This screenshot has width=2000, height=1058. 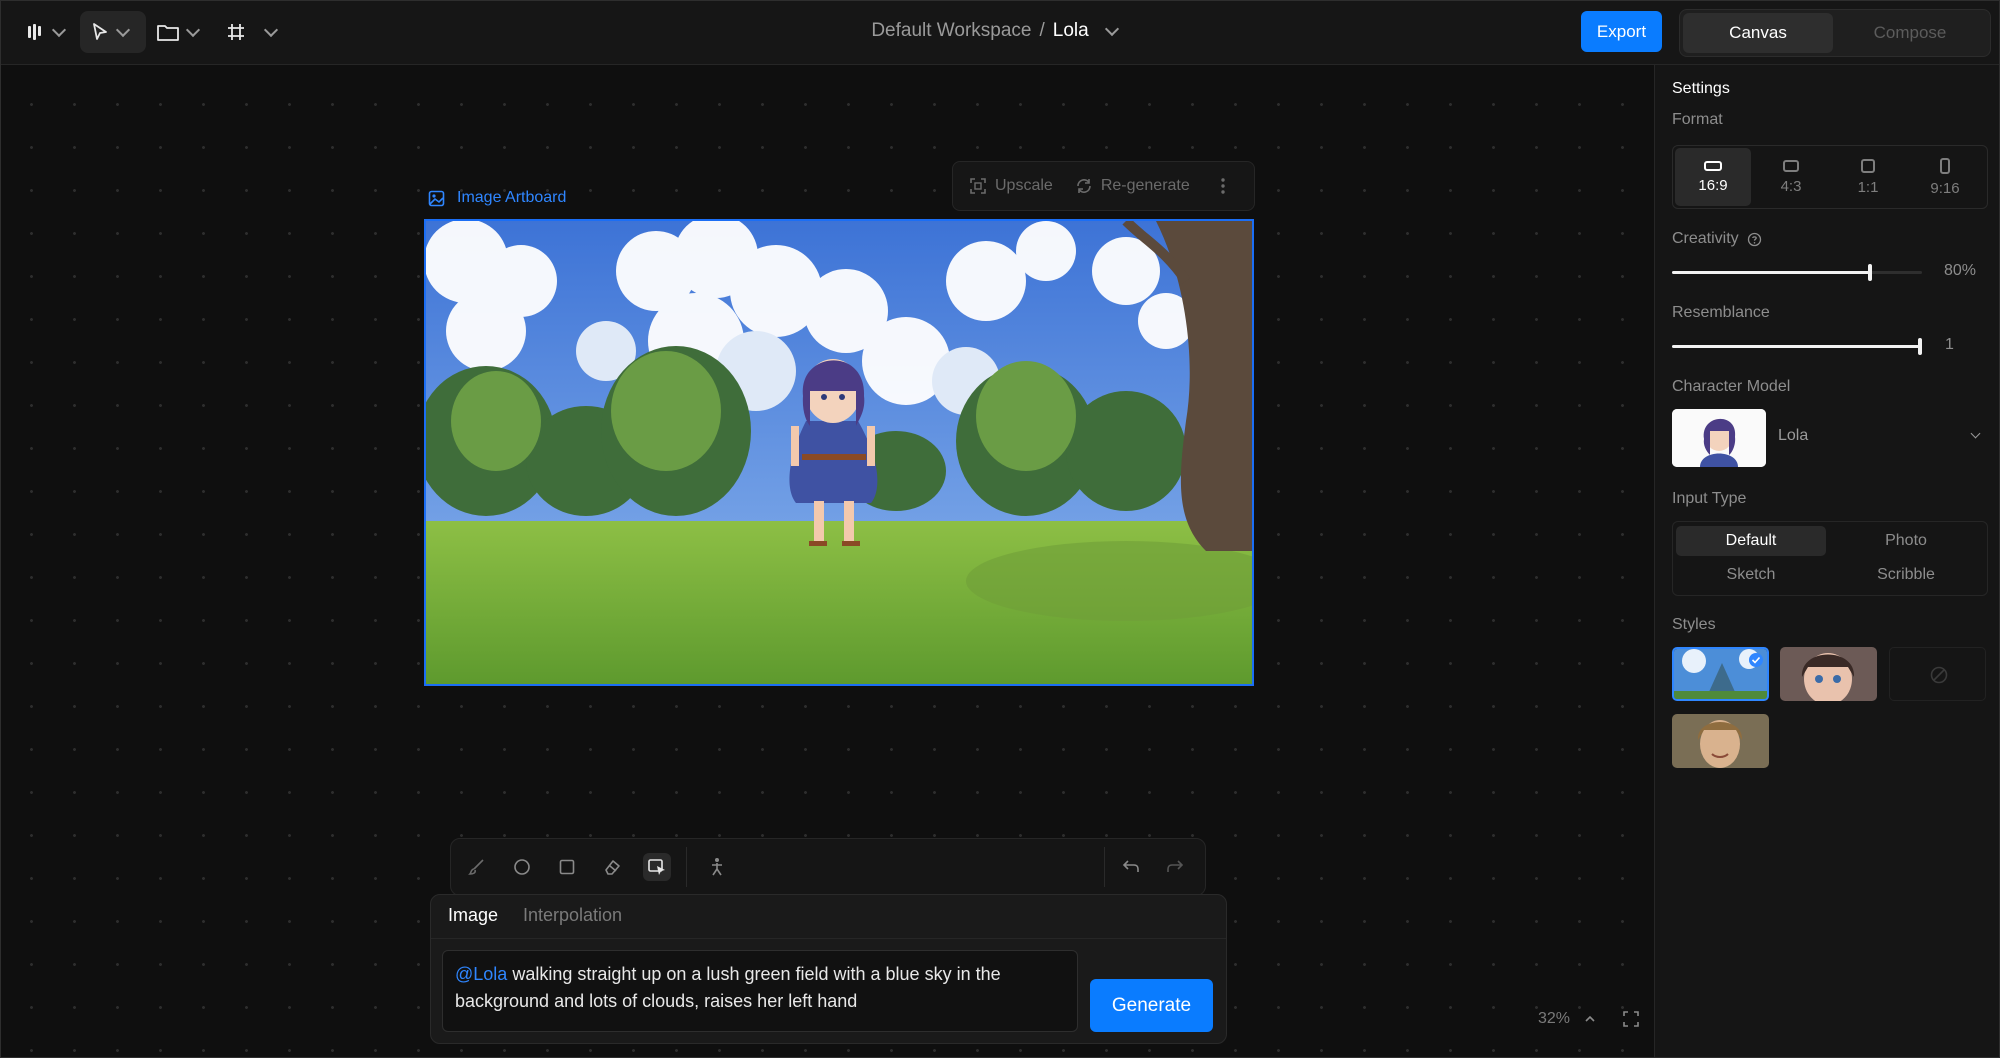 What do you see at coordinates (1697, 119) in the screenshot?
I see `format-label: Format` at bounding box center [1697, 119].